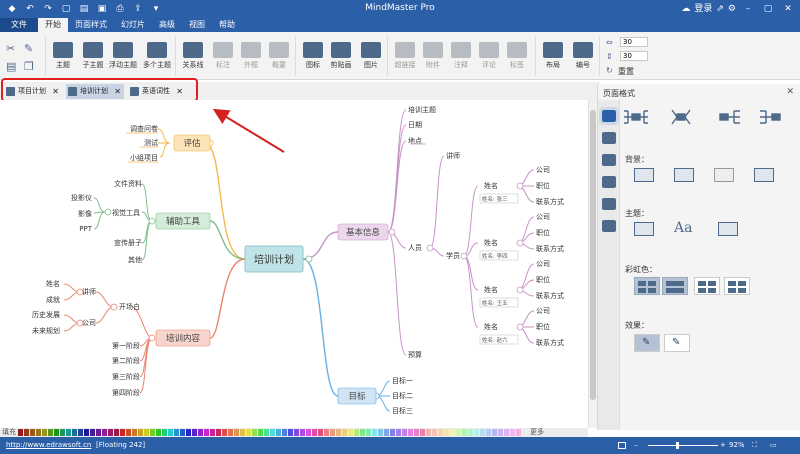 The height and width of the screenshot is (454, 800). What do you see at coordinates (495, 256) in the screenshot?
I see `student-name-box: 姓名: 李四` at bounding box center [495, 256].